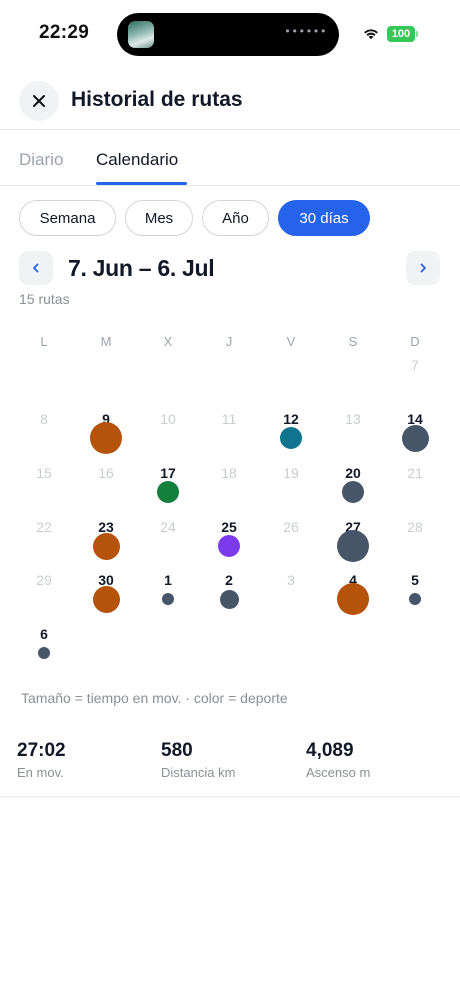  What do you see at coordinates (44, 580) in the screenshot?
I see `calendar-day-29: 29` at bounding box center [44, 580].